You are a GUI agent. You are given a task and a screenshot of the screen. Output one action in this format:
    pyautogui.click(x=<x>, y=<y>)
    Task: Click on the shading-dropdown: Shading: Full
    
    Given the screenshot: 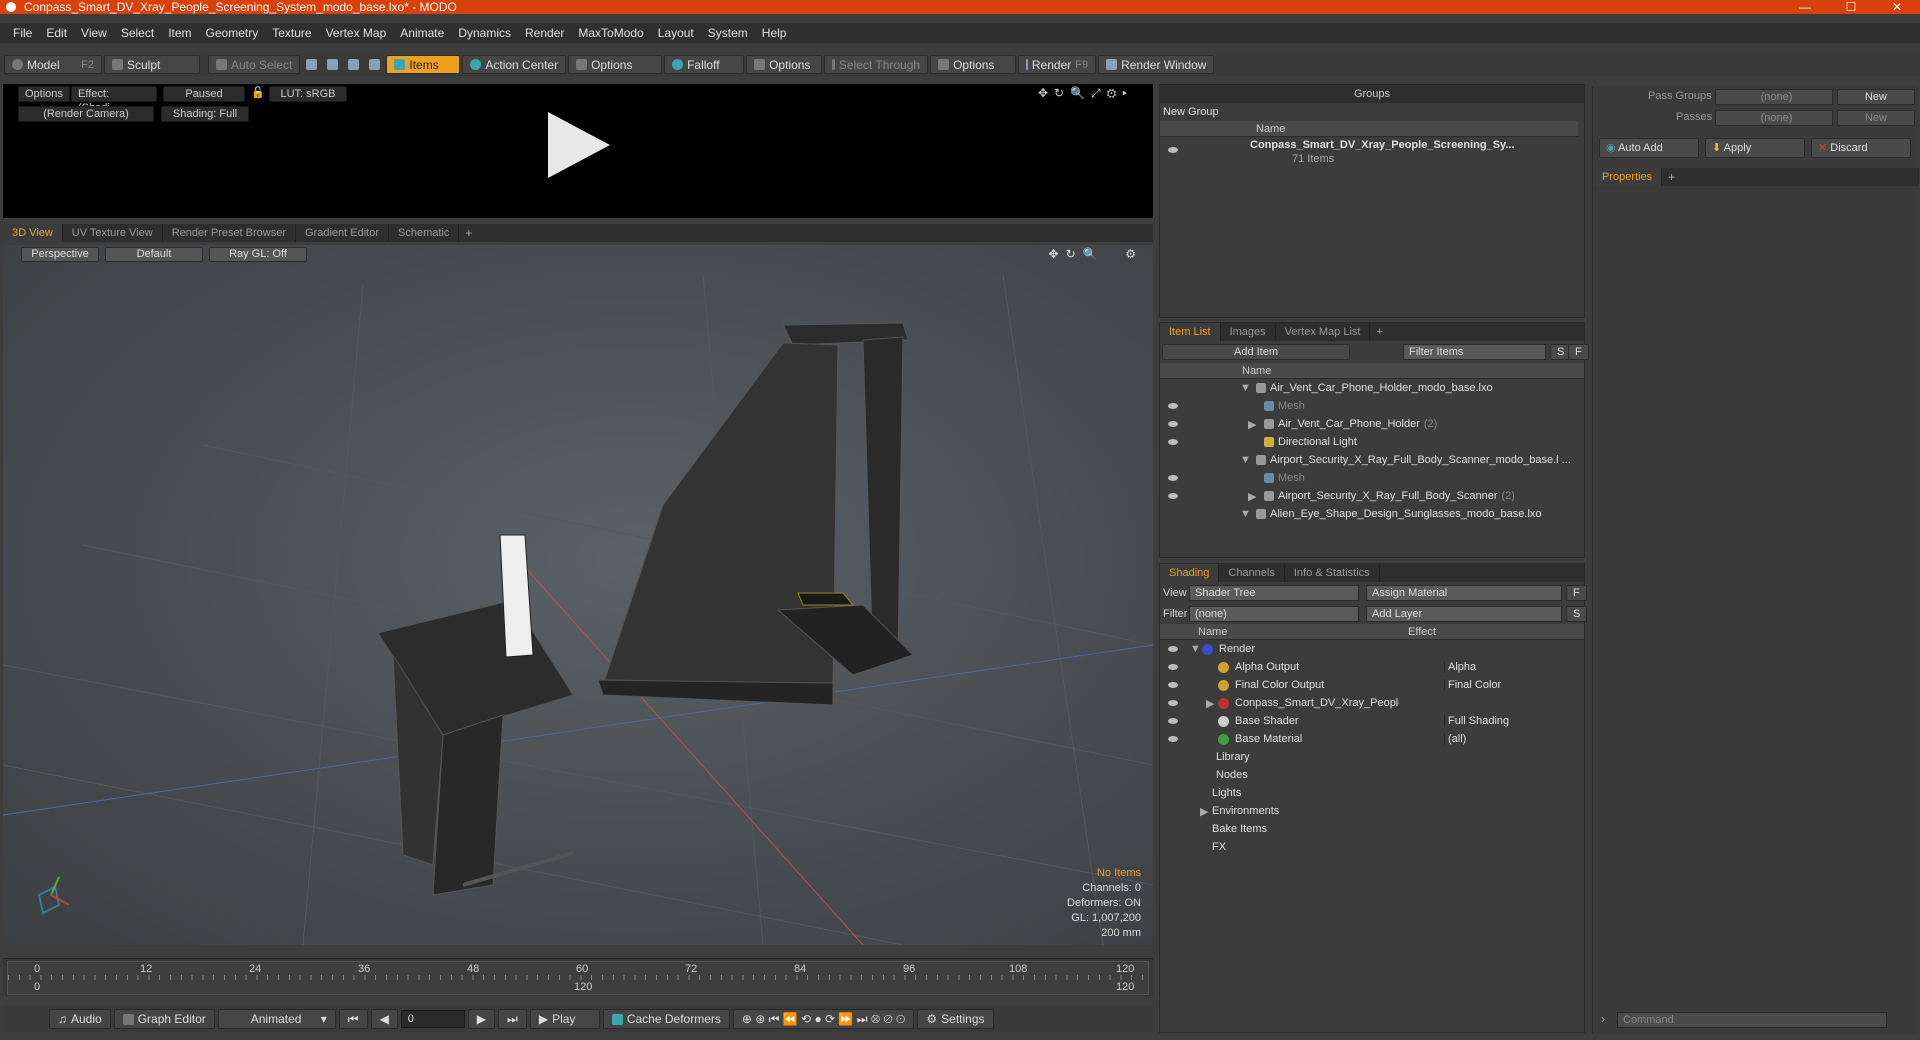 What is the action you would take?
    pyautogui.click(x=205, y=114)
    